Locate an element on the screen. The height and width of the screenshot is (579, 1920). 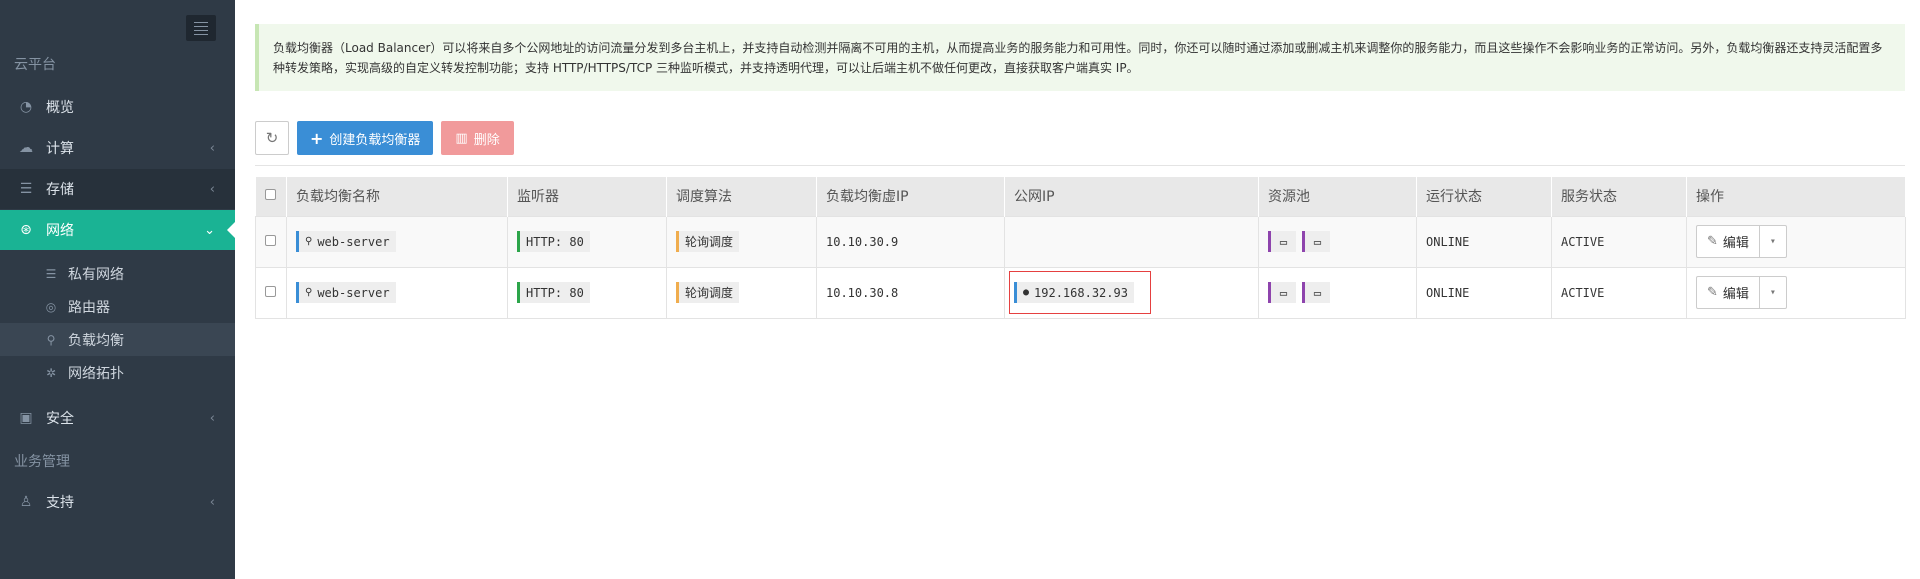
network-icon: ⊛ is located at coordinates (26, 230).